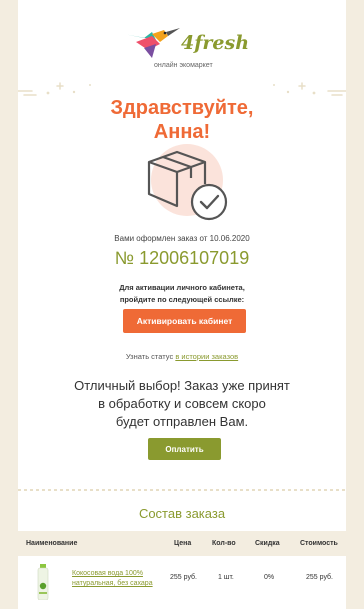 The height and width of the screenshot is (609, 364). I want to click on pay-button: Оплатить, so click(184, 449).